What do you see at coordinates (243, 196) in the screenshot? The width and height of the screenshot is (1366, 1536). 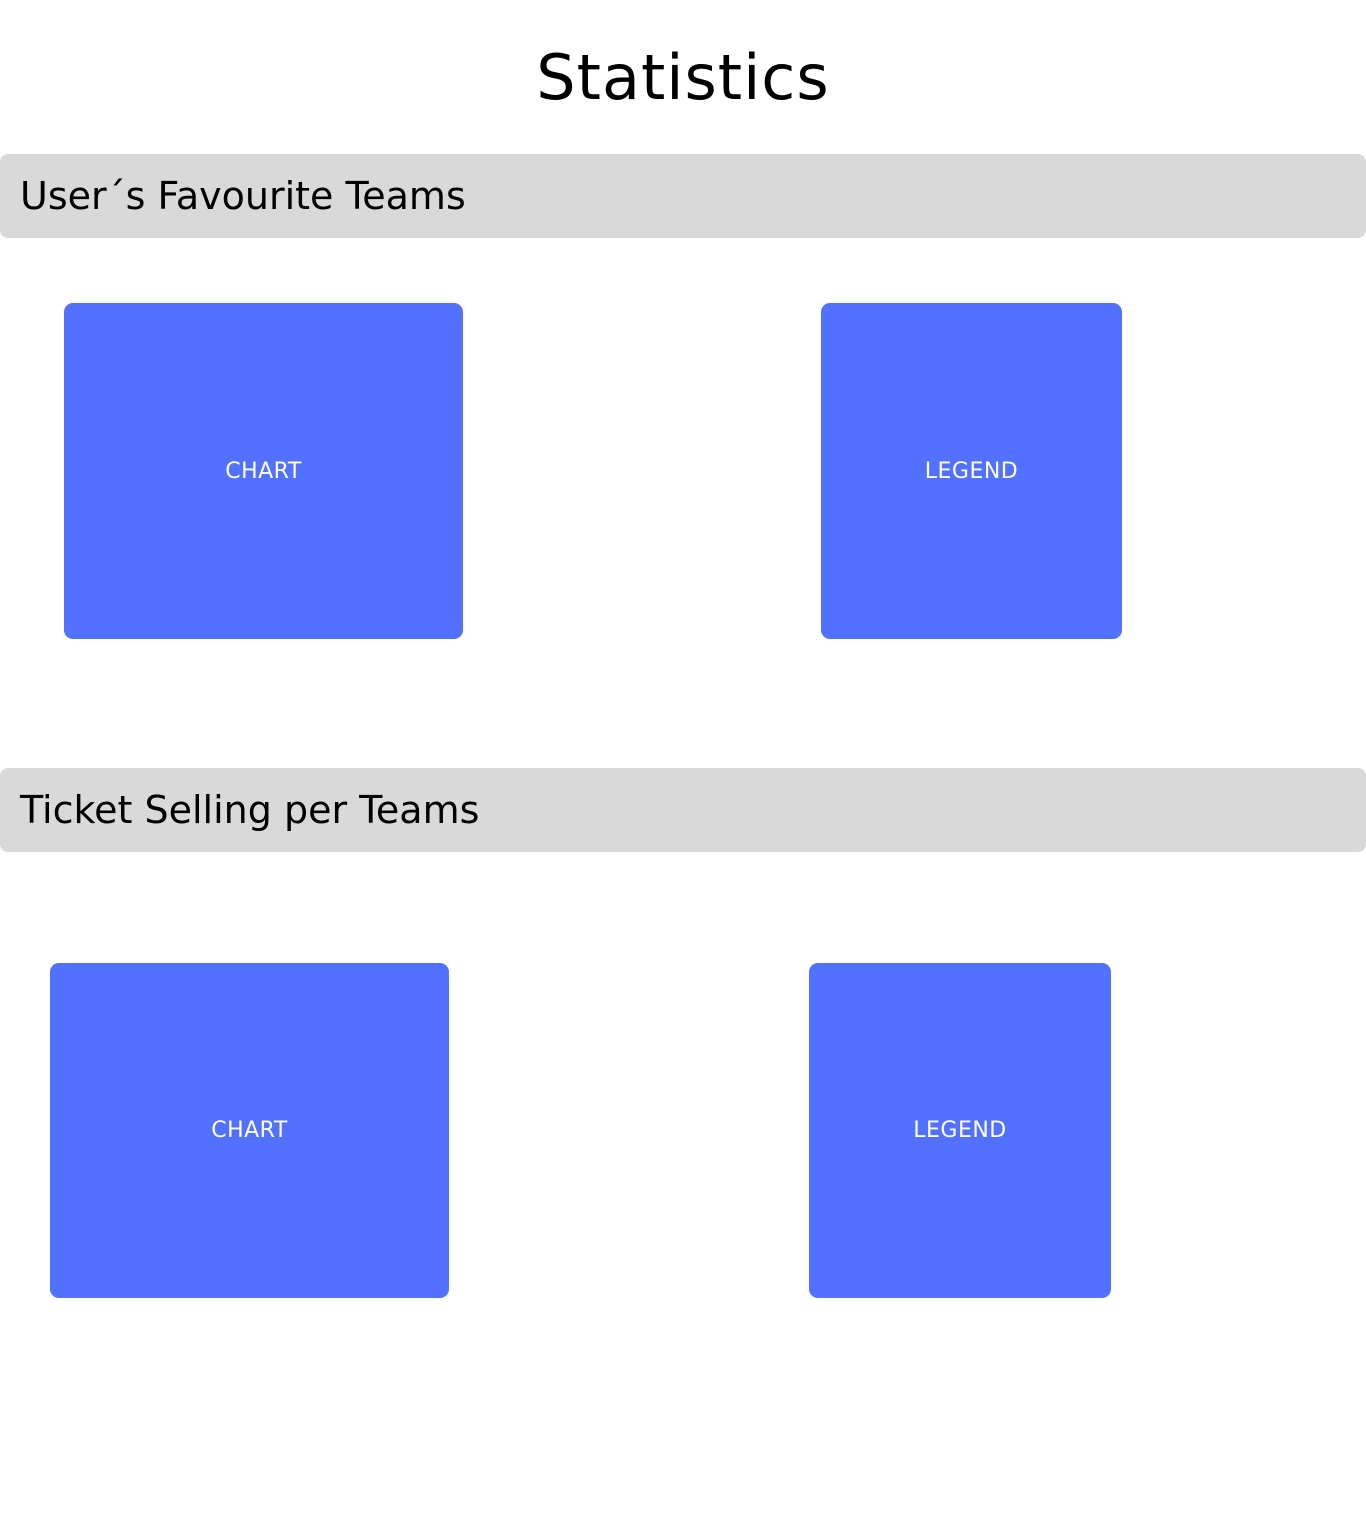 I see `section-heading: User´s Favourite Teams` at bounding box center [243, 196].